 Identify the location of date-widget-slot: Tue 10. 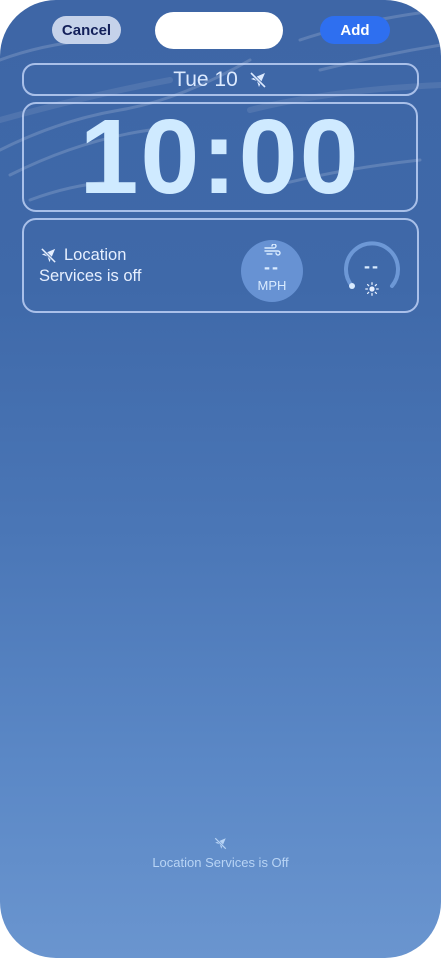
(220, 79).